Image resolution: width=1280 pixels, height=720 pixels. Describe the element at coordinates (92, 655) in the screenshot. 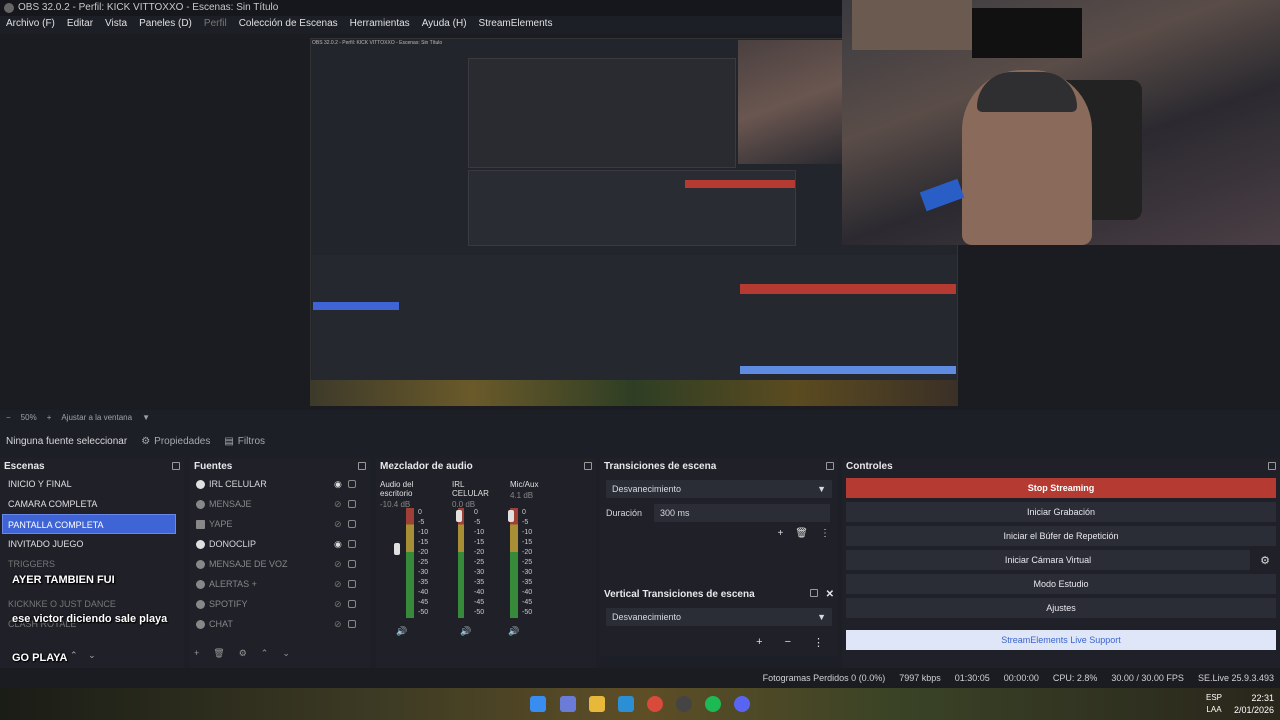

I see `scene-down-icon: ⌄` at that location.